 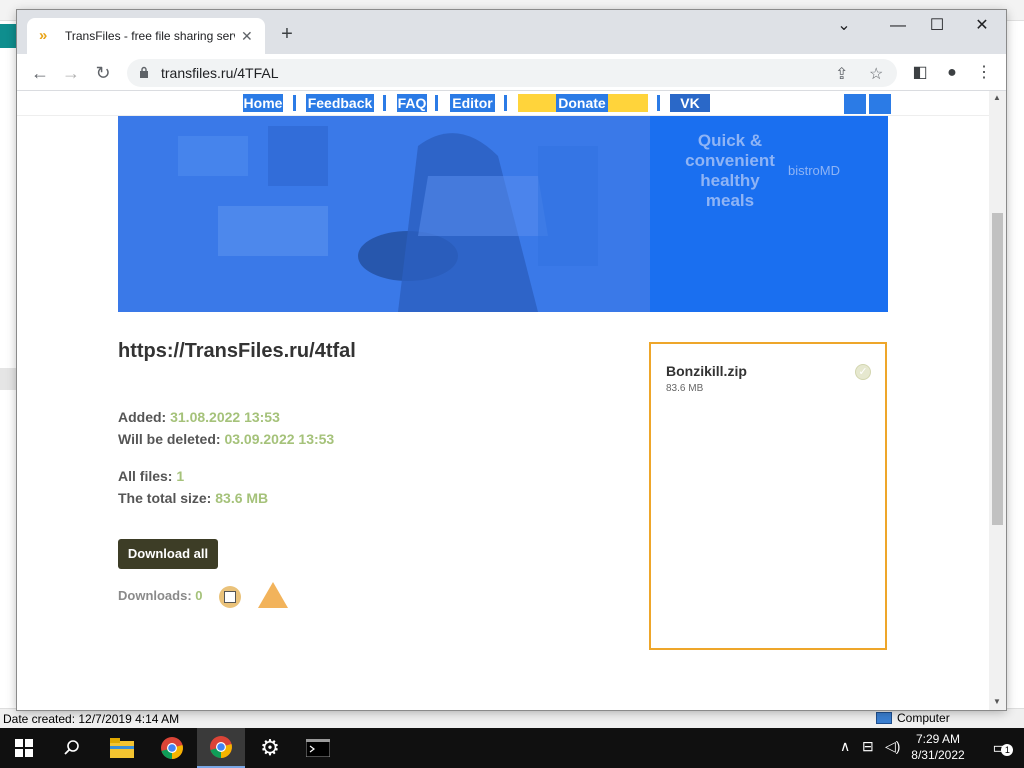 I want to click on taskbar-chrome-active, so click(x=221, y=748).